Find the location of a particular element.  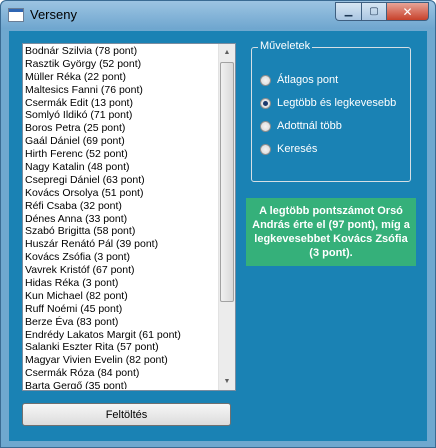

radio-label: Keresés is located at coordinates (297, 149).